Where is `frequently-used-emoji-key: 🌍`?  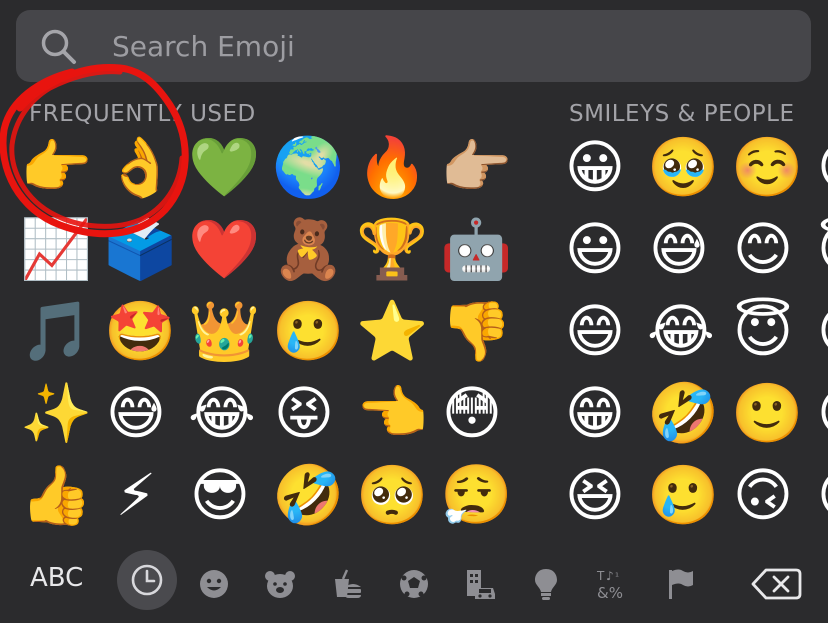
frequently-used-emoji-key: 🌍 is located at coordinates (304, 170).